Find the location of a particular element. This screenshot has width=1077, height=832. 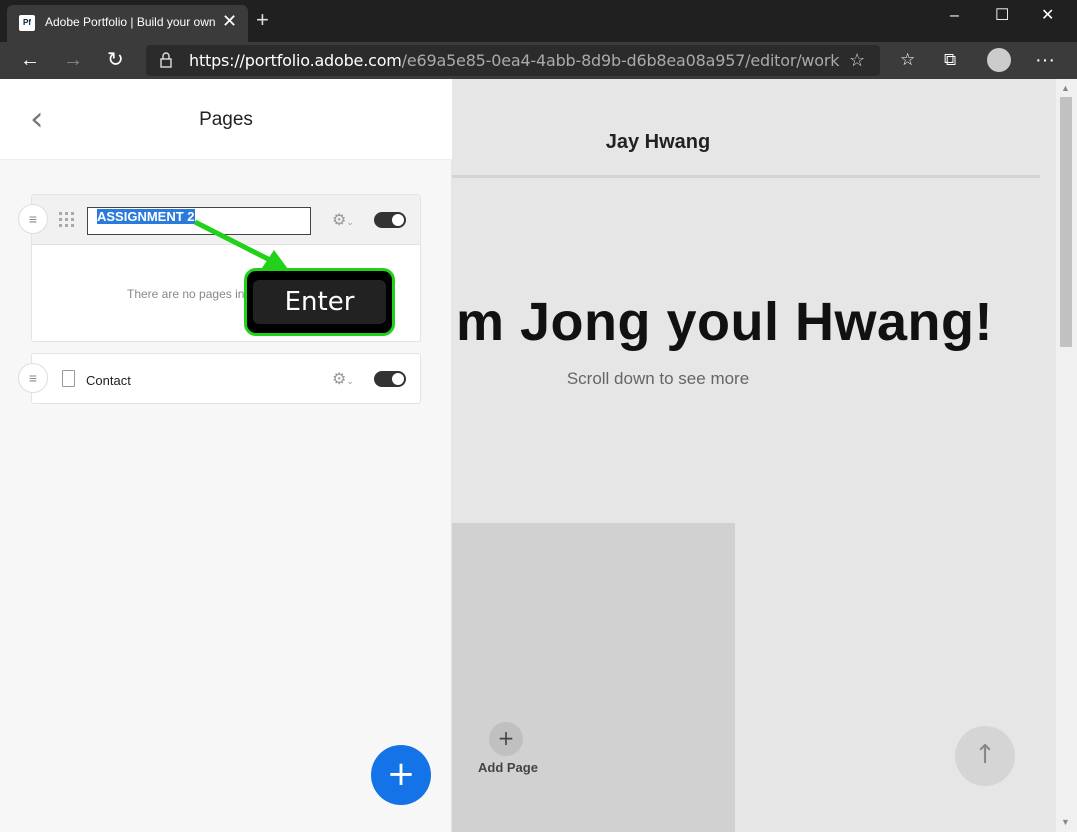

add-page-fab: + is located at coordinates (401, 775).